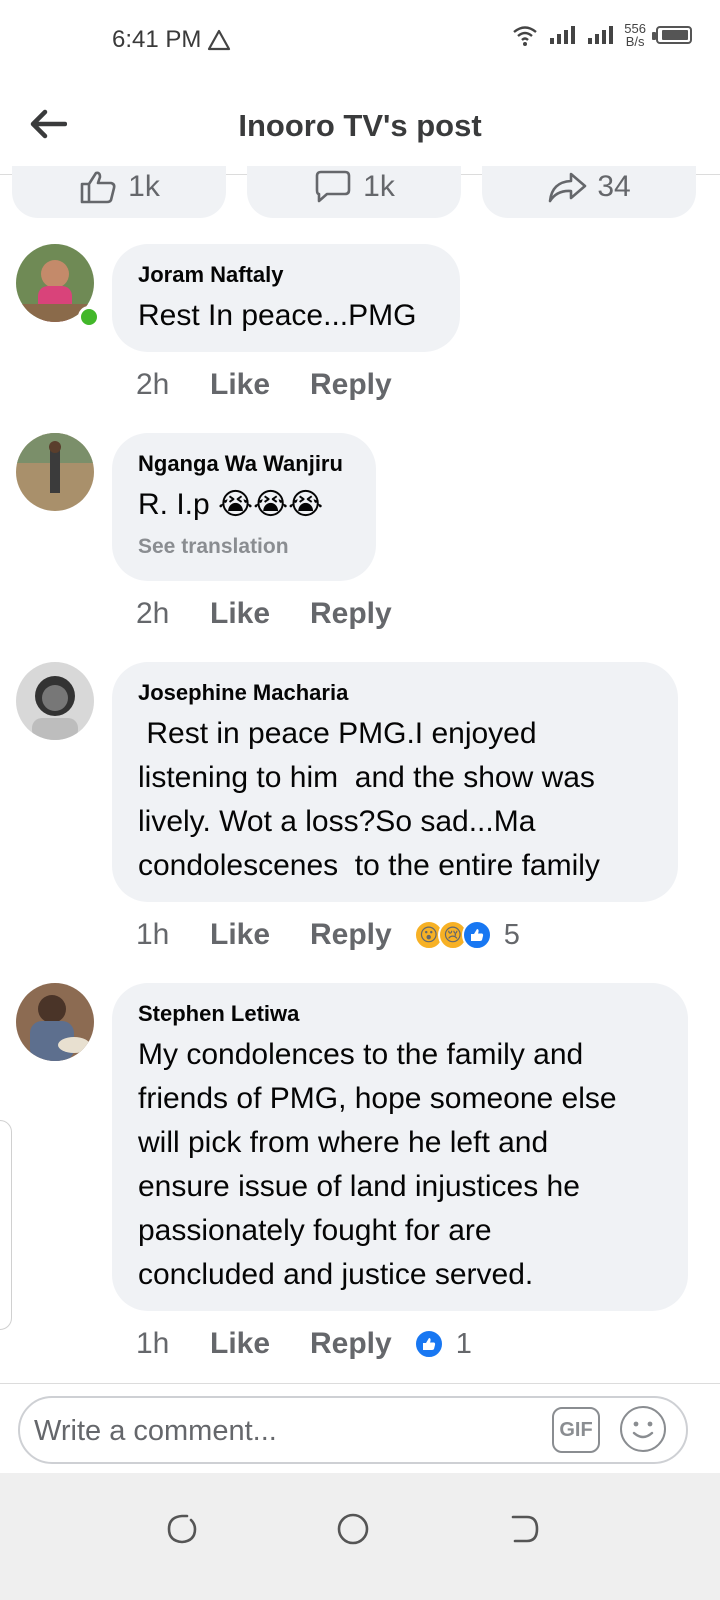 This screenshot has height=1600, width=720. Describe the element at coordinates (98, 187) in the screenshot. I see `thumbs-up-icon` at that location.